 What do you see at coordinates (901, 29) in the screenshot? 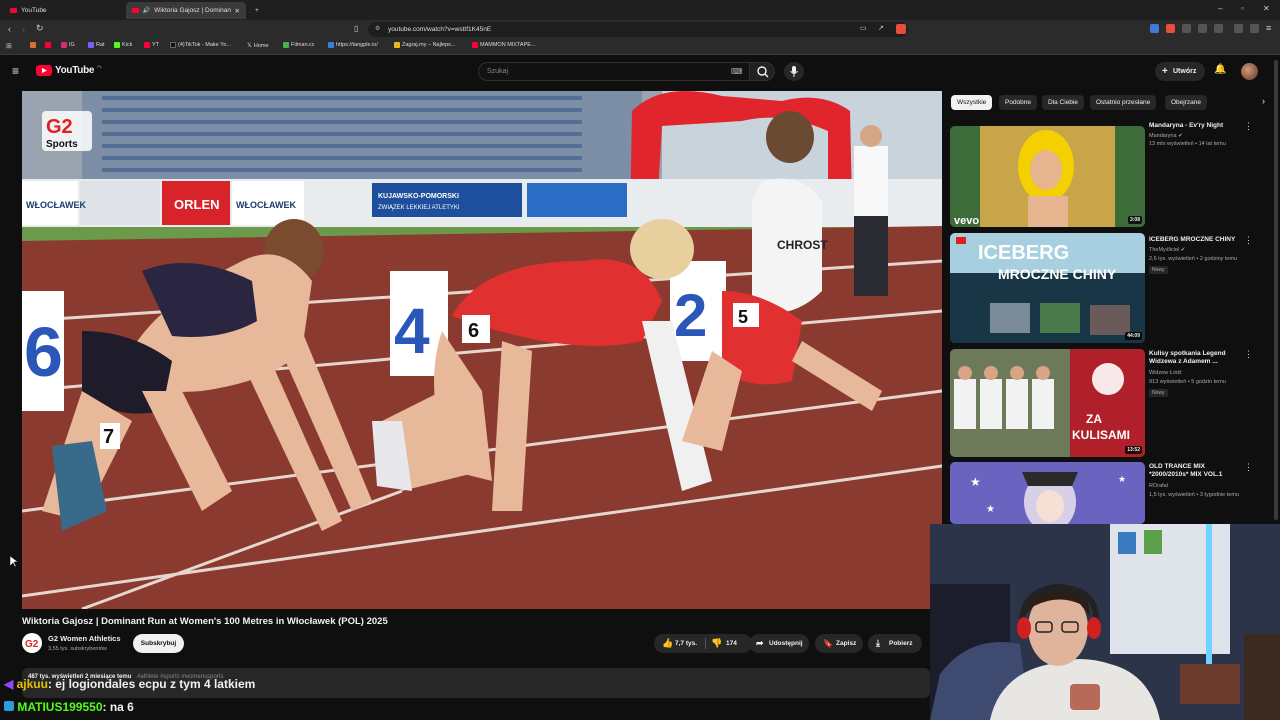
I see `brave-shield-icon` at bounding box center [901, 29].